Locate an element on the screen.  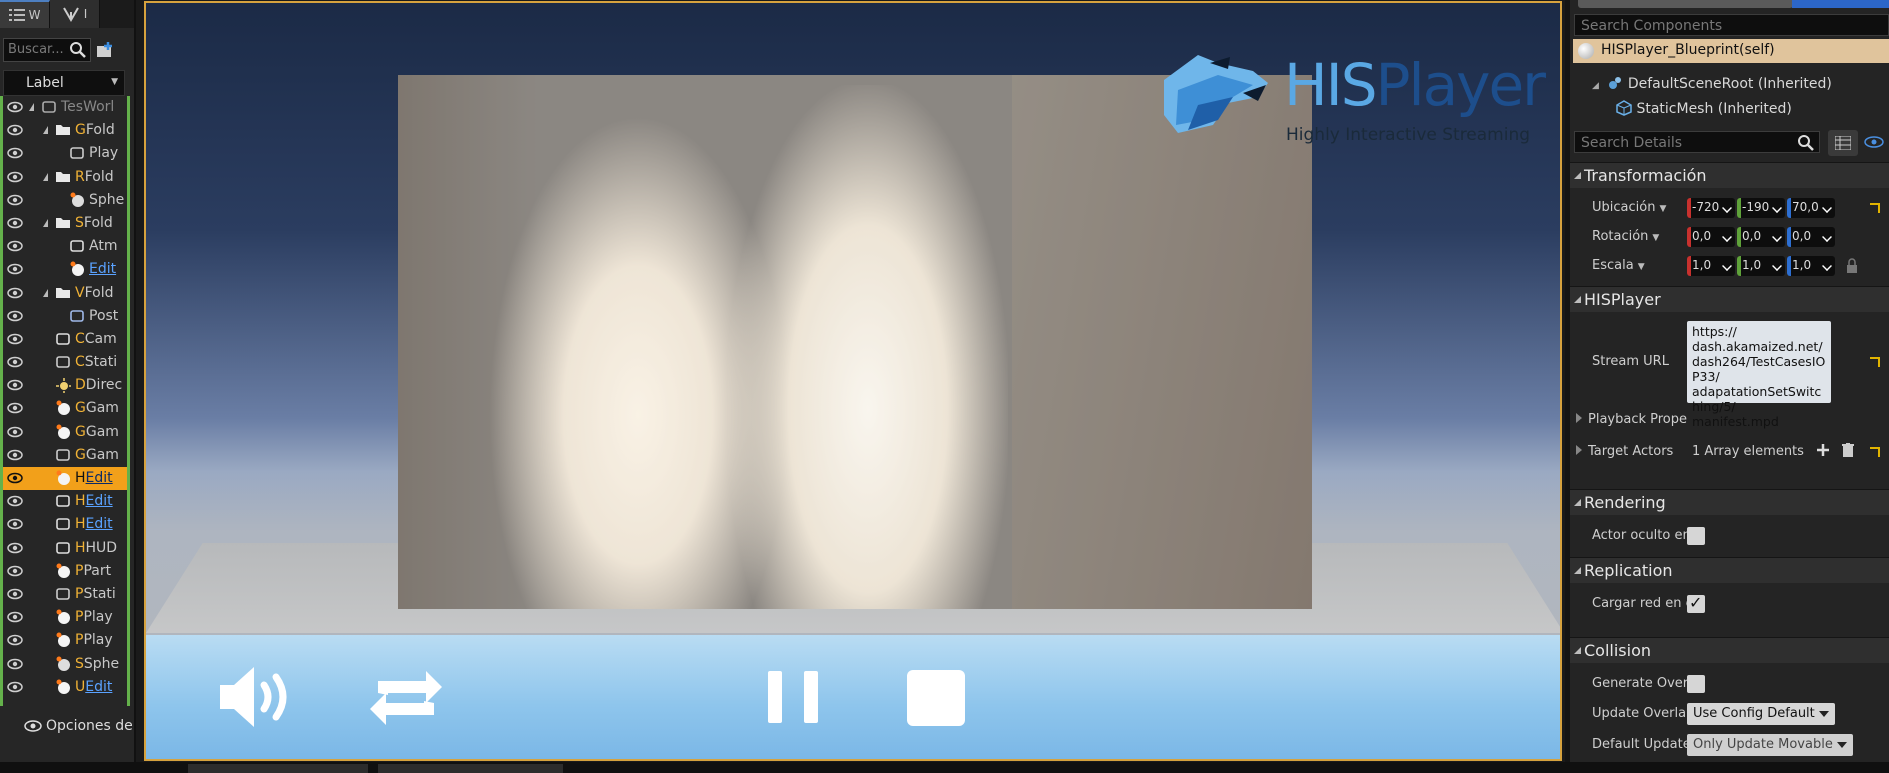
lock-icon is located at coordinates (1852, 266).